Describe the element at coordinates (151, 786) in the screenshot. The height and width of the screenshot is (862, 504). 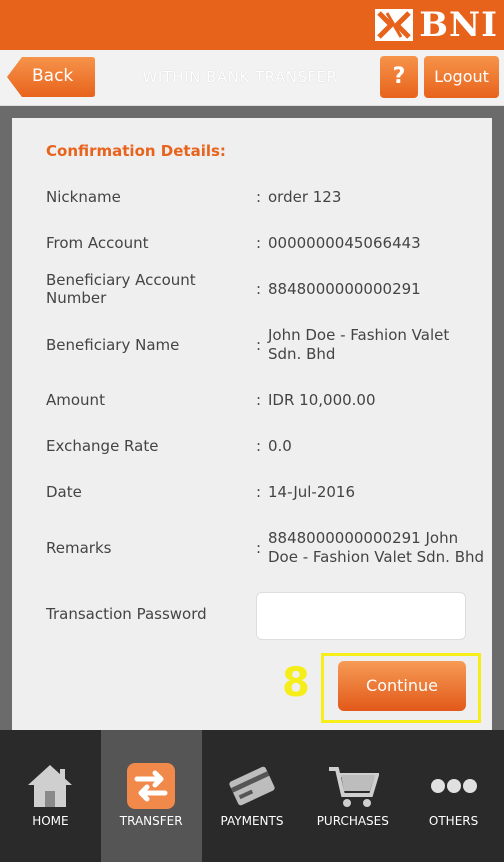
I see `transfer-icon` at that location.